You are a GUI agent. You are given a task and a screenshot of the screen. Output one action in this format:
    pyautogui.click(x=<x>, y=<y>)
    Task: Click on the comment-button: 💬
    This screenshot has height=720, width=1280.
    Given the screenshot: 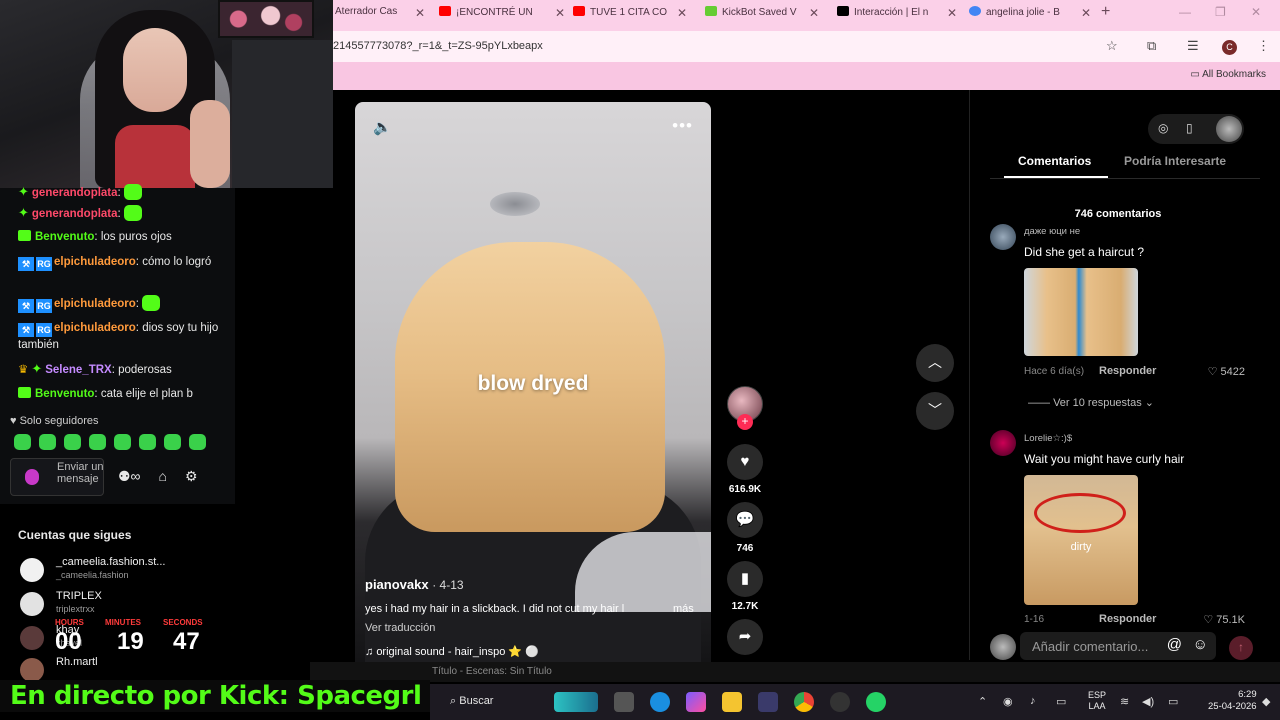 What is the action you would take?
    pyautogui.click(x=745, y=520)
    